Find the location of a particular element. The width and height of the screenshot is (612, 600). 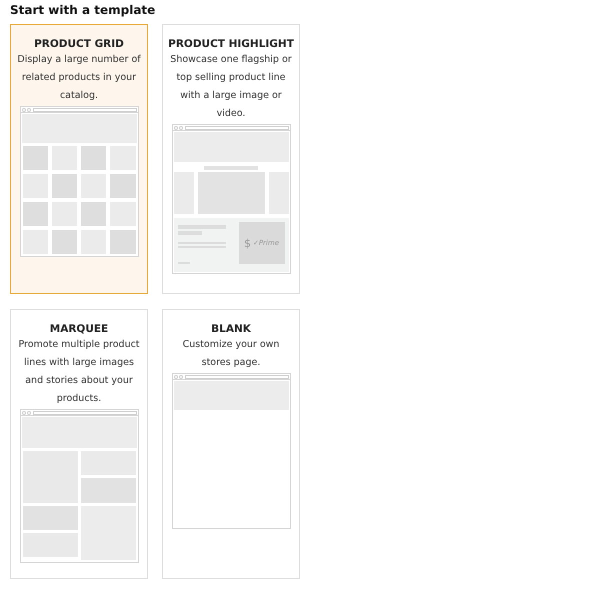

template-card: BLANK Customize your own stores page. is located at coordinates (231, 444).